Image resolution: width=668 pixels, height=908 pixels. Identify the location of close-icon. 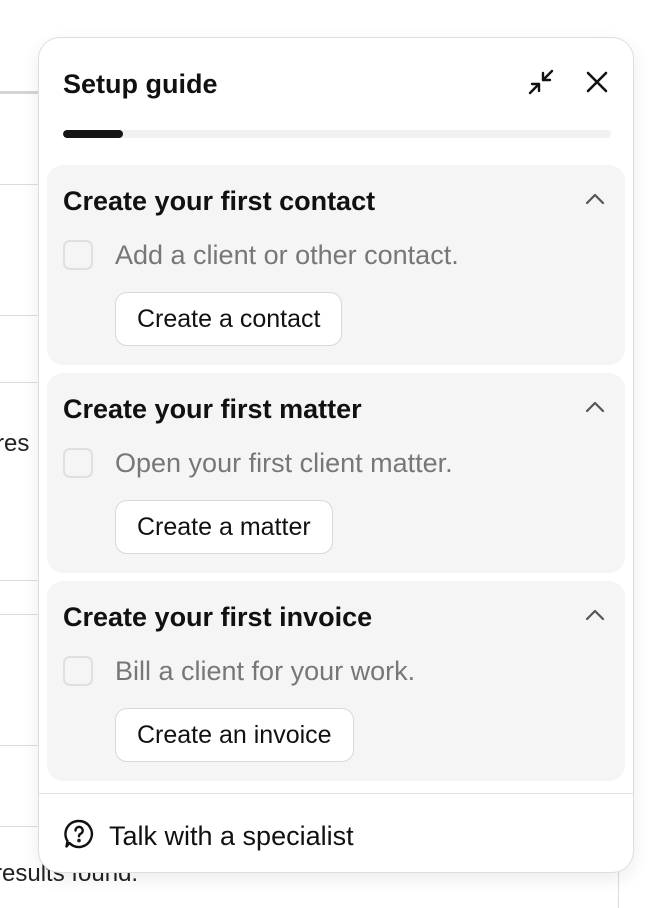
(597, 84).